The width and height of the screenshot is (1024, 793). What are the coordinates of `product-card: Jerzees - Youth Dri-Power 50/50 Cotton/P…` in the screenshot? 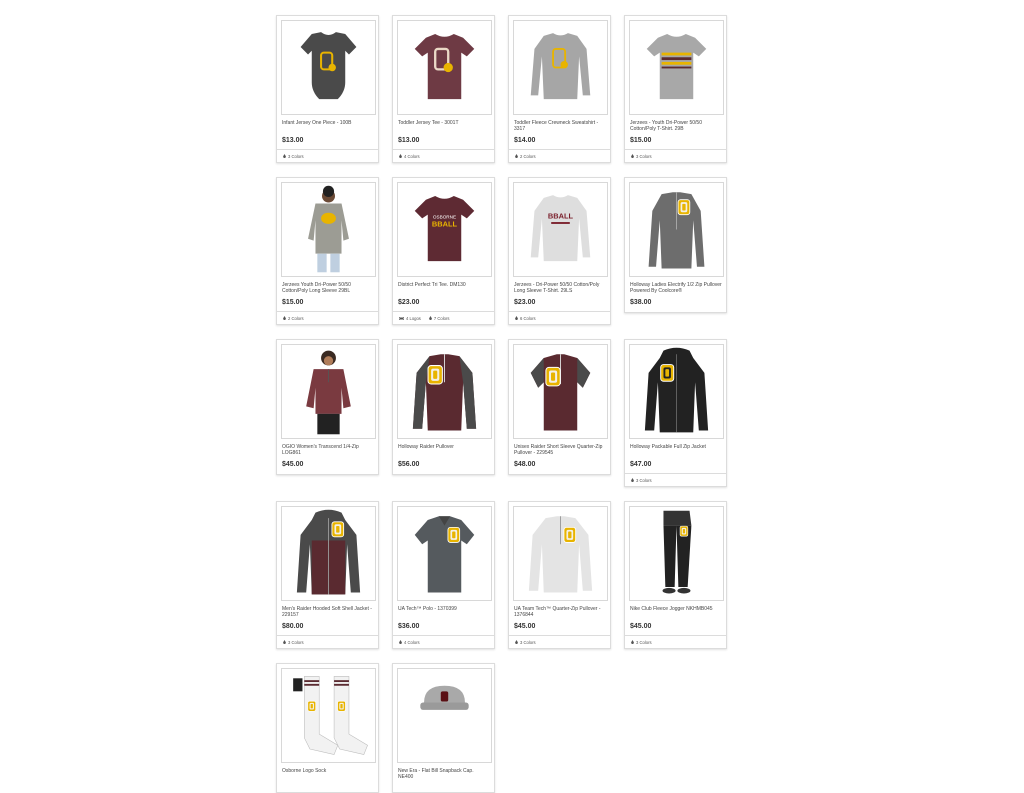 It's located at (675, 89).